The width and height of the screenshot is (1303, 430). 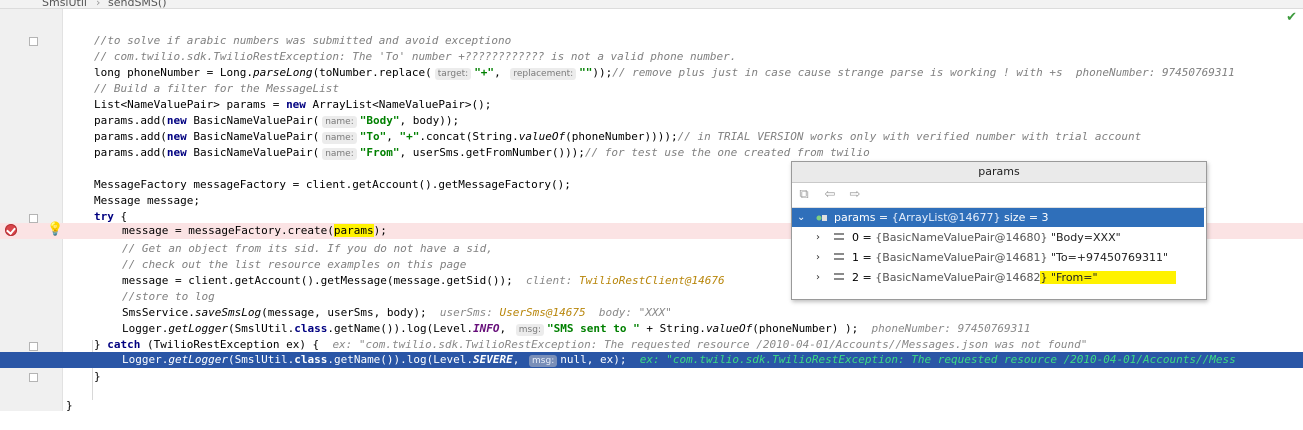 I want to click on highlighted-value: } "From=", so click(x=1108, y=277).